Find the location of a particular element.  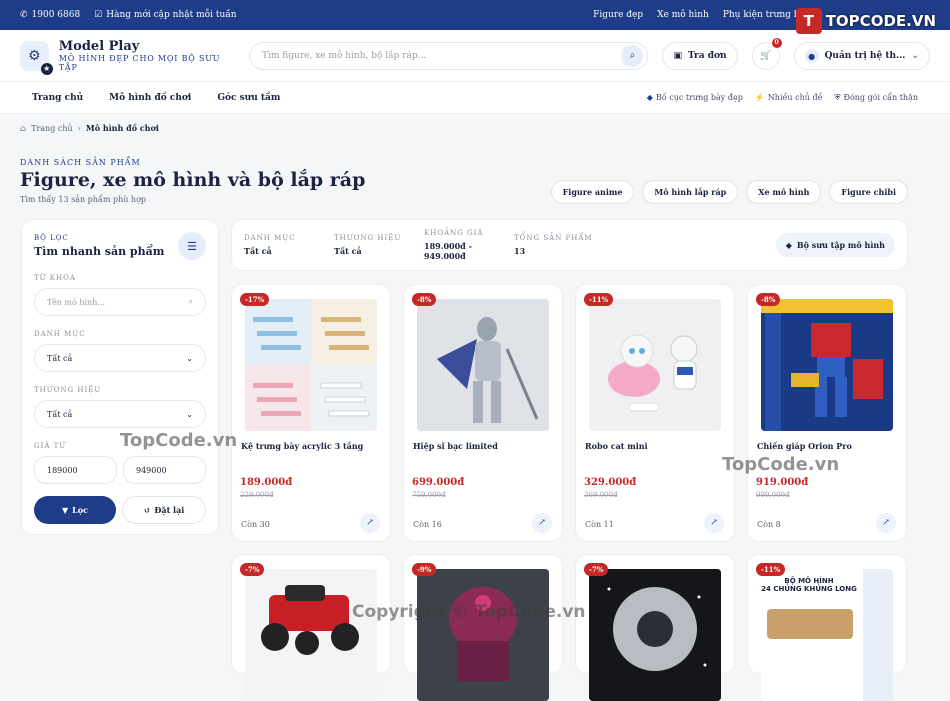

mecha-figure-image is located at coordinates (483, 635).